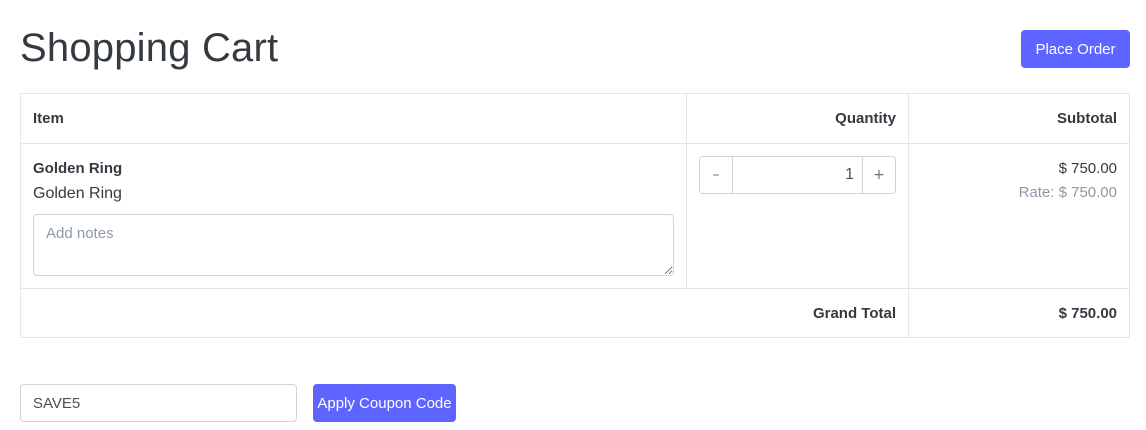  Describe the element at coordinates (1019, 118) in the screenshot. I see `column-header-subtotal: Subtotal` at that location.